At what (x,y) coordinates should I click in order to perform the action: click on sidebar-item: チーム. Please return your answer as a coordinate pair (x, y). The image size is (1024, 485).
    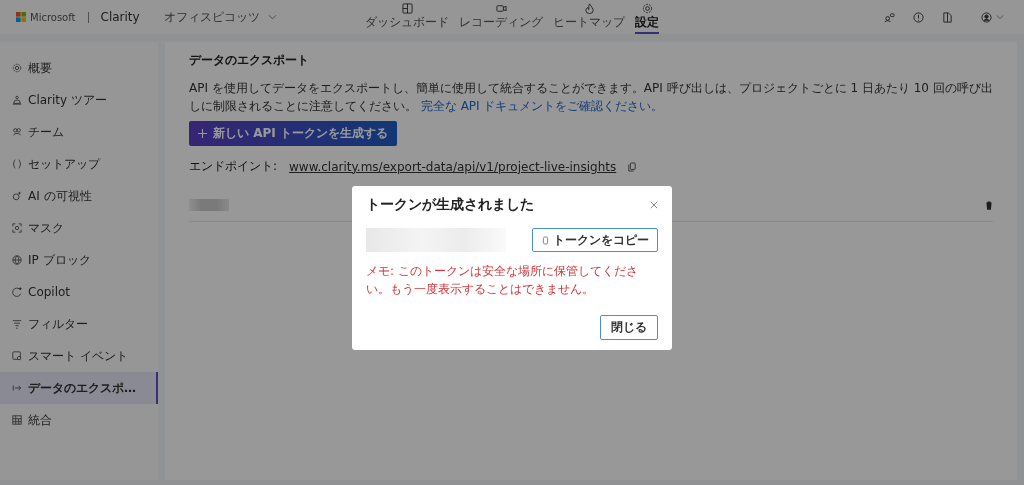
    Looking at the image, I should click on (79, 132).